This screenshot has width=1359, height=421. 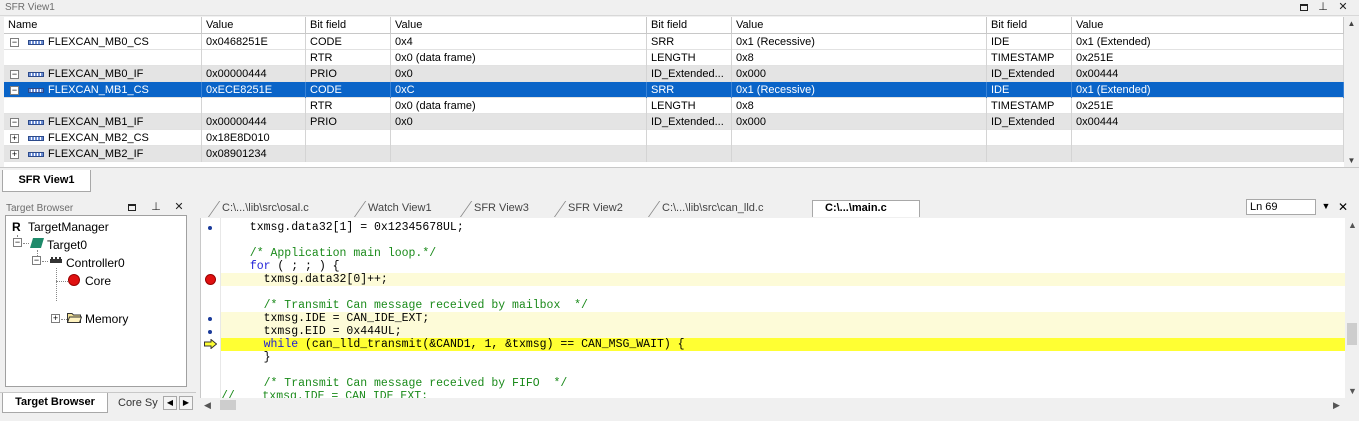 I want to click on line-indicator: Ln 69, so click(x=1281, y=207).